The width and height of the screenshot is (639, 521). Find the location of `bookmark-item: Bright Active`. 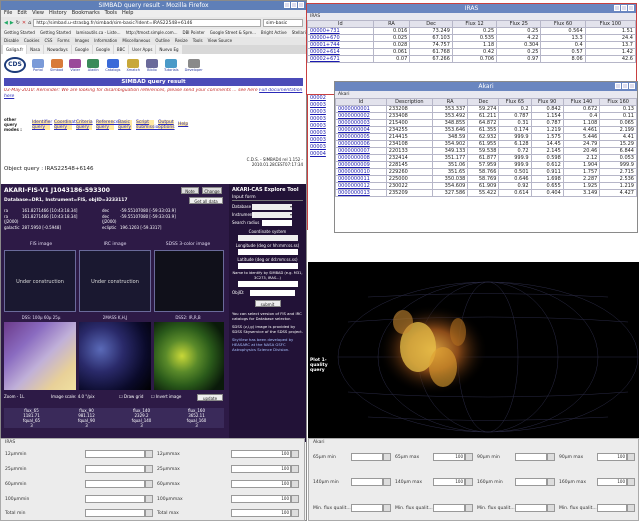

bookmark-item: Bright Active is located at coordinates (274, 33).